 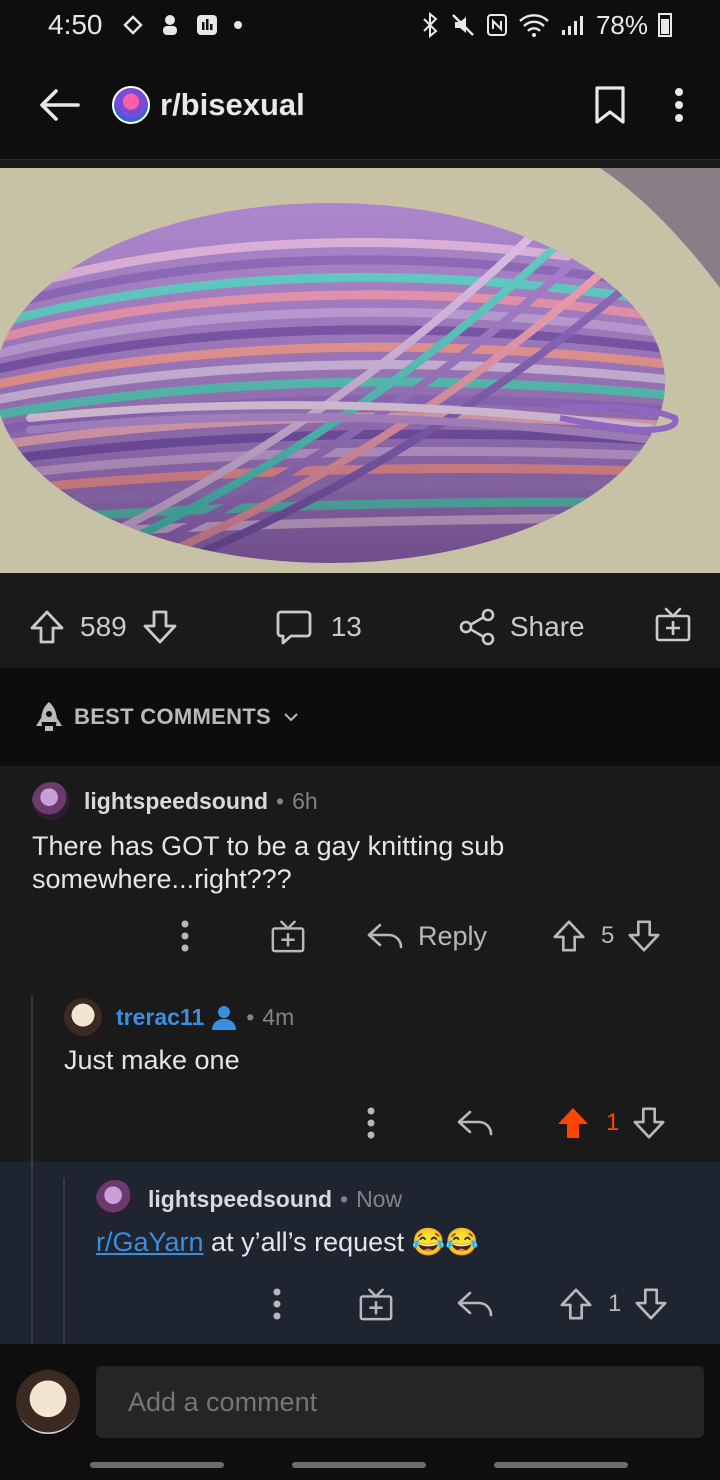 What do you see at coordinates (173, 716) in the screenshot?
I see `sort-label: BEST COMMENTS` at bounding box center [173, 716].